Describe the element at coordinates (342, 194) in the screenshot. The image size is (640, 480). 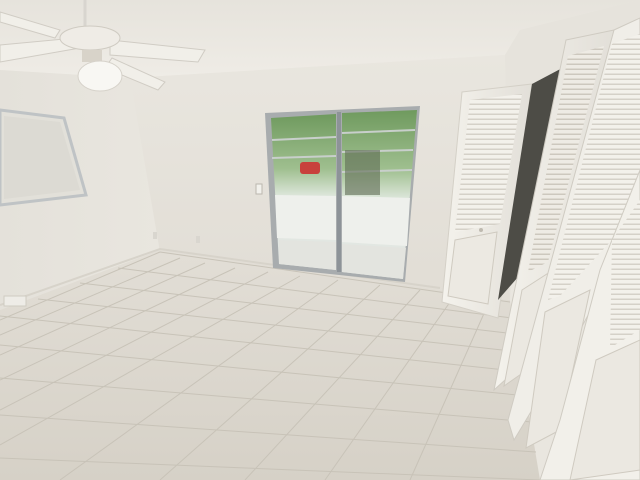
I see `sliding-glass-door` at that location.